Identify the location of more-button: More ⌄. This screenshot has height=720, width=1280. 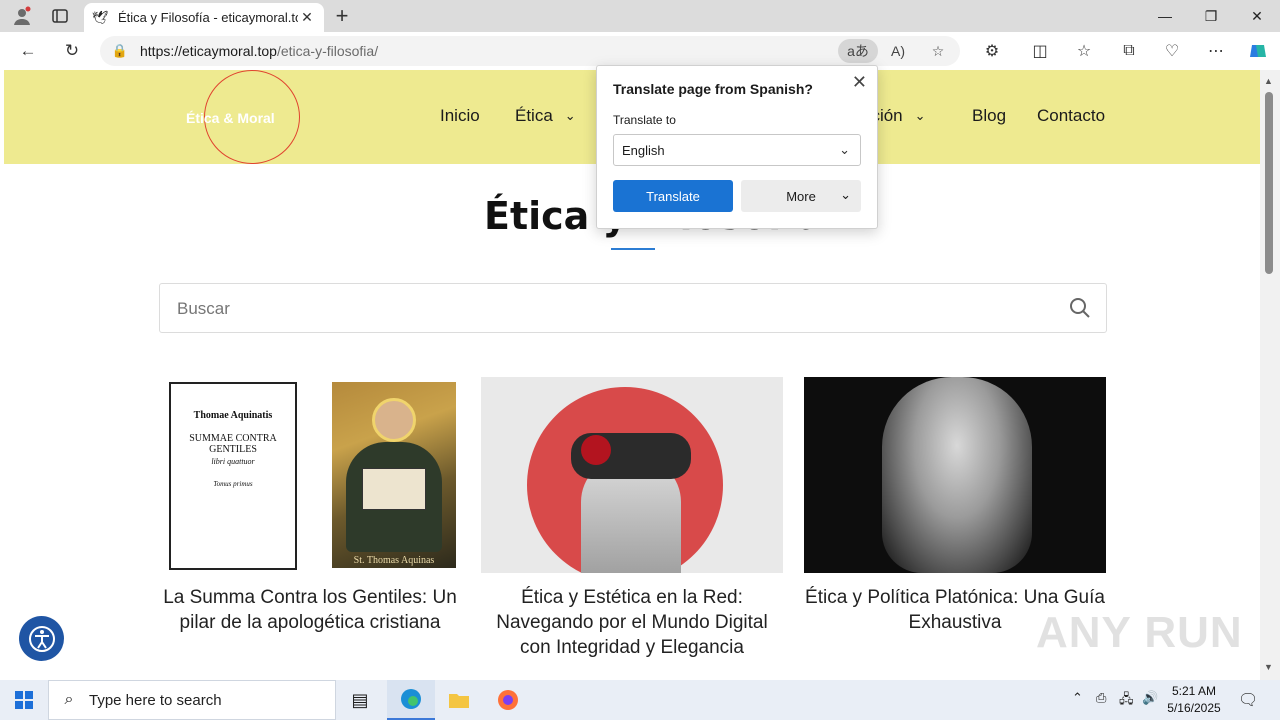
(801, 196).